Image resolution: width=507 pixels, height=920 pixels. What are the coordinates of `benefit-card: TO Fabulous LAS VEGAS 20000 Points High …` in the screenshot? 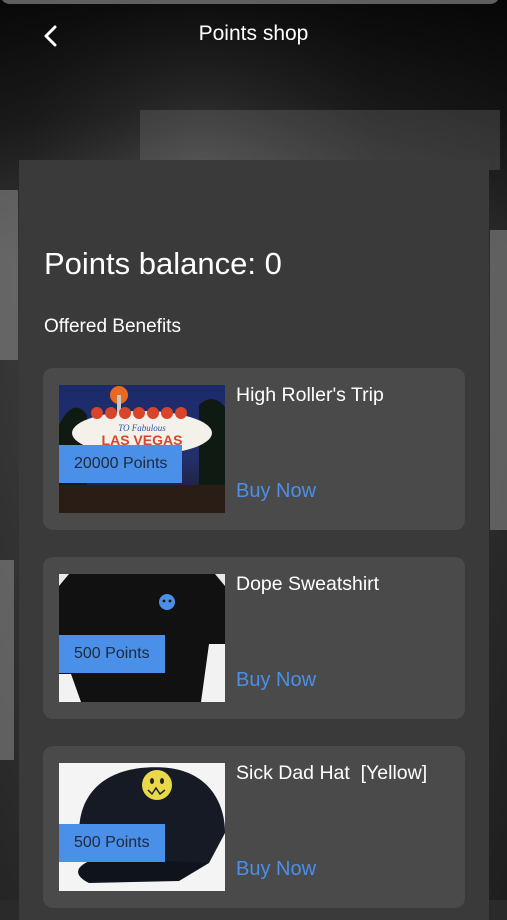 It's located at (254, 449).